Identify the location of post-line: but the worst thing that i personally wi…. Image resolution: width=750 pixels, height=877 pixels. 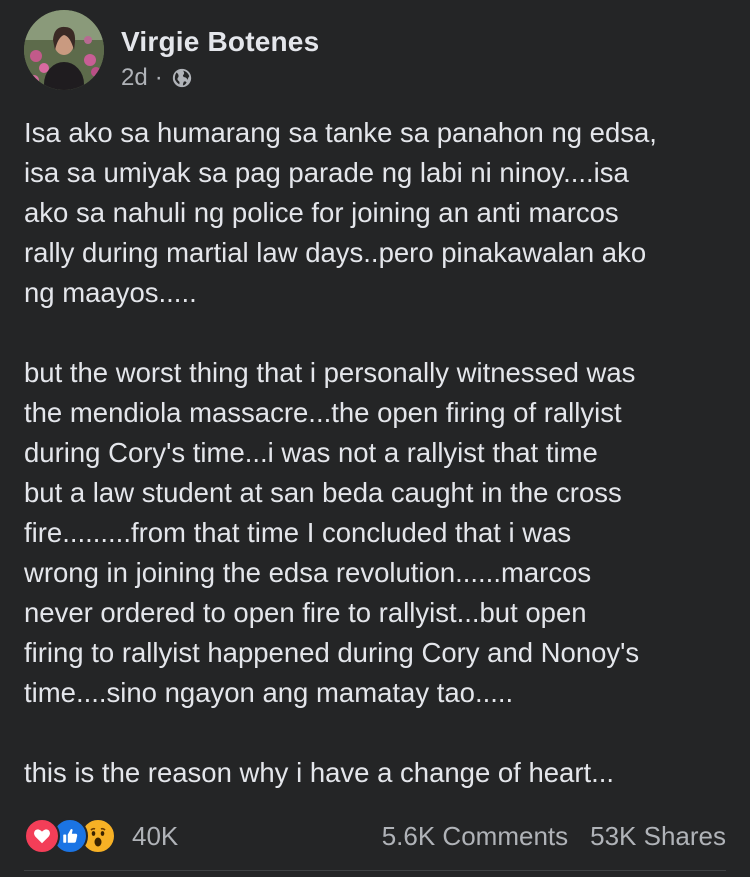
(330, 372).